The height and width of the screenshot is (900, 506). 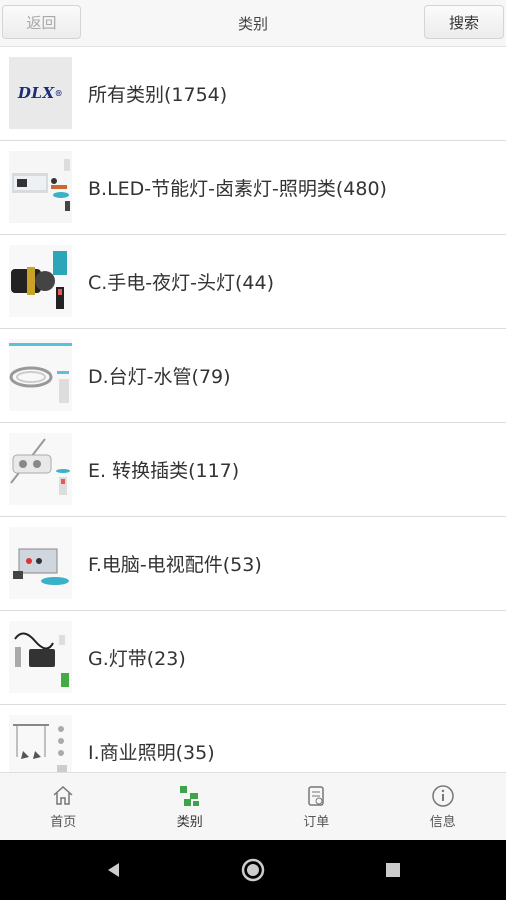 I want to click on tab-label: 订单, so click(x=316, y=822).